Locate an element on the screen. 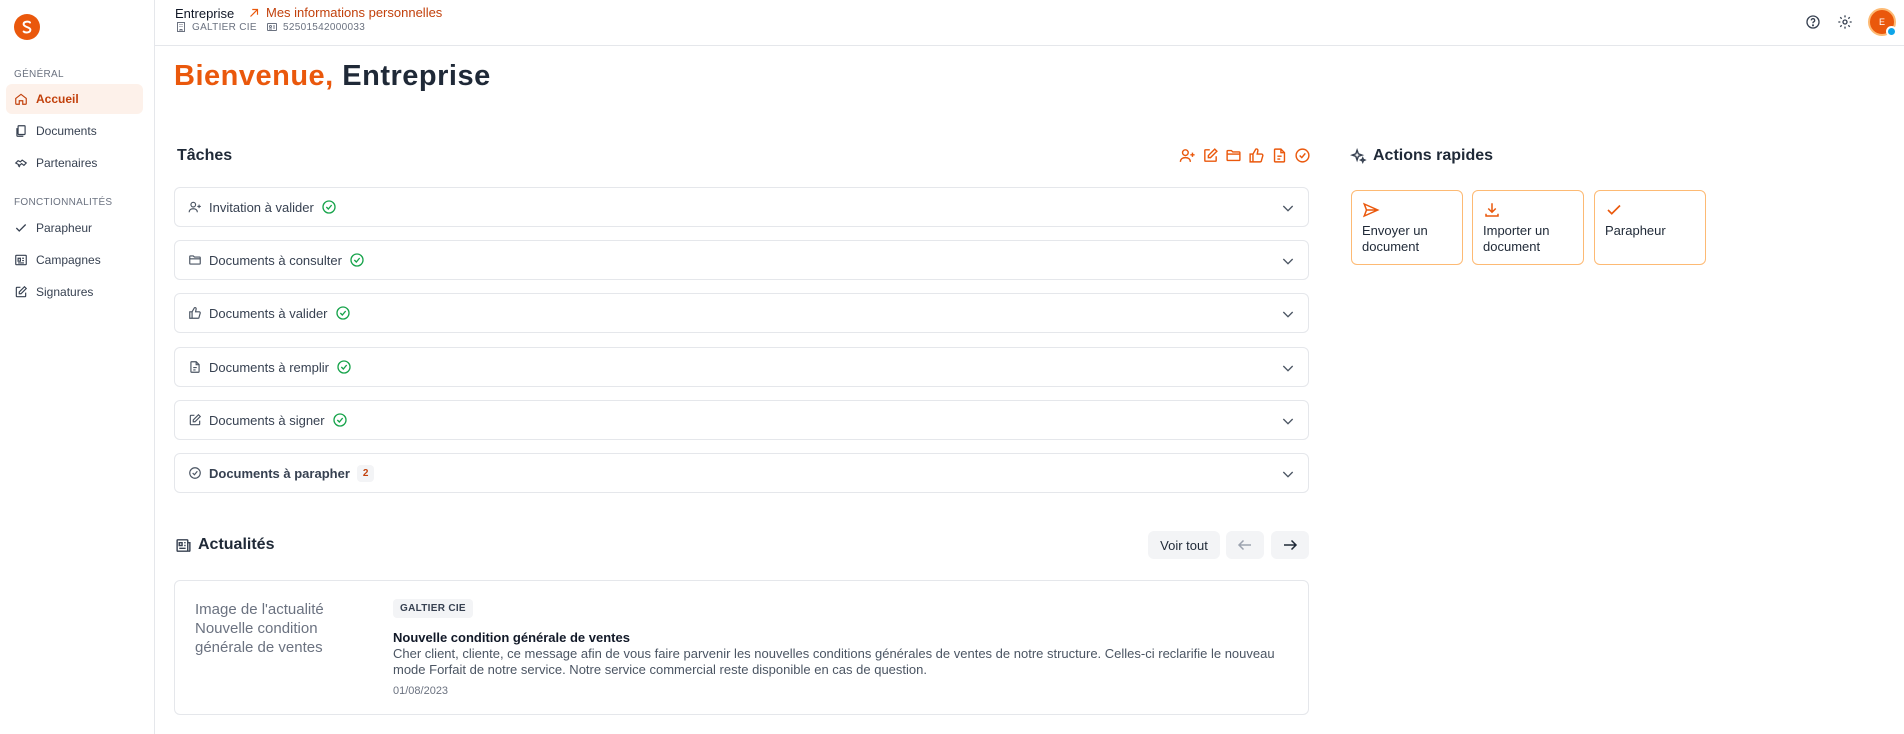  account-name: Entreprise is located at coordinates (205, 13).